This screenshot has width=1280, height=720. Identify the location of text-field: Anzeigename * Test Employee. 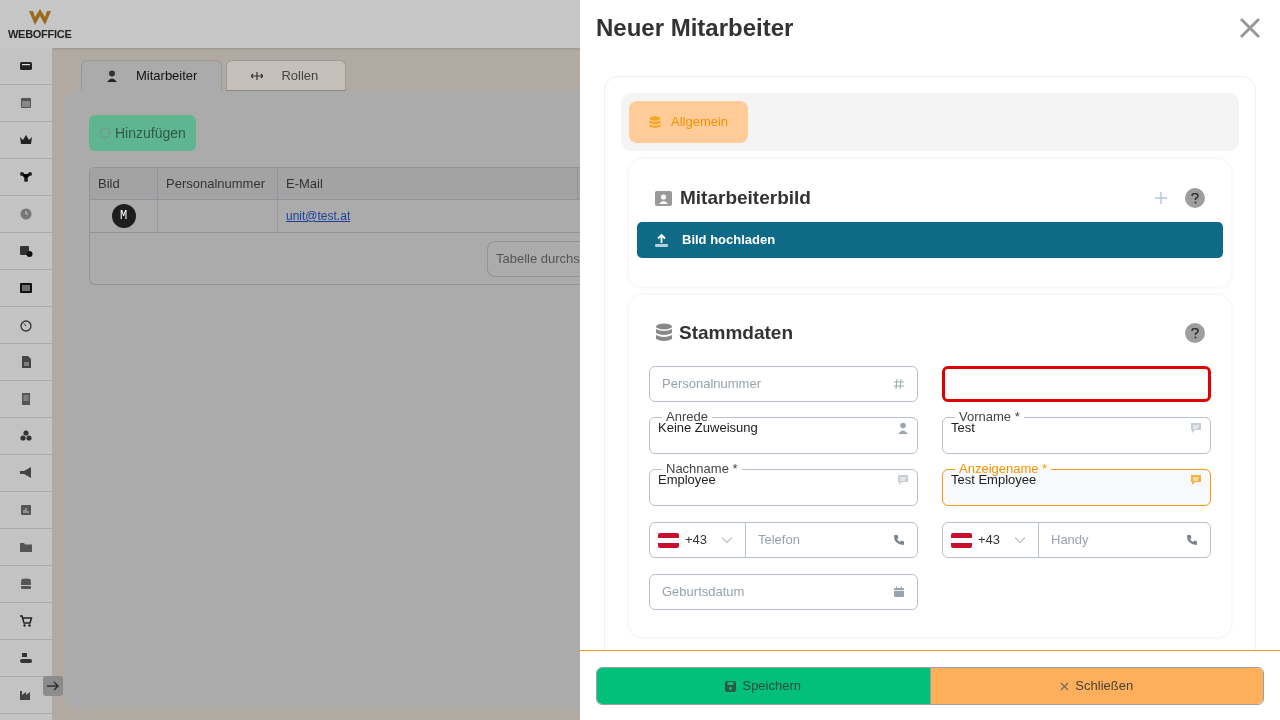
(1076, 484).